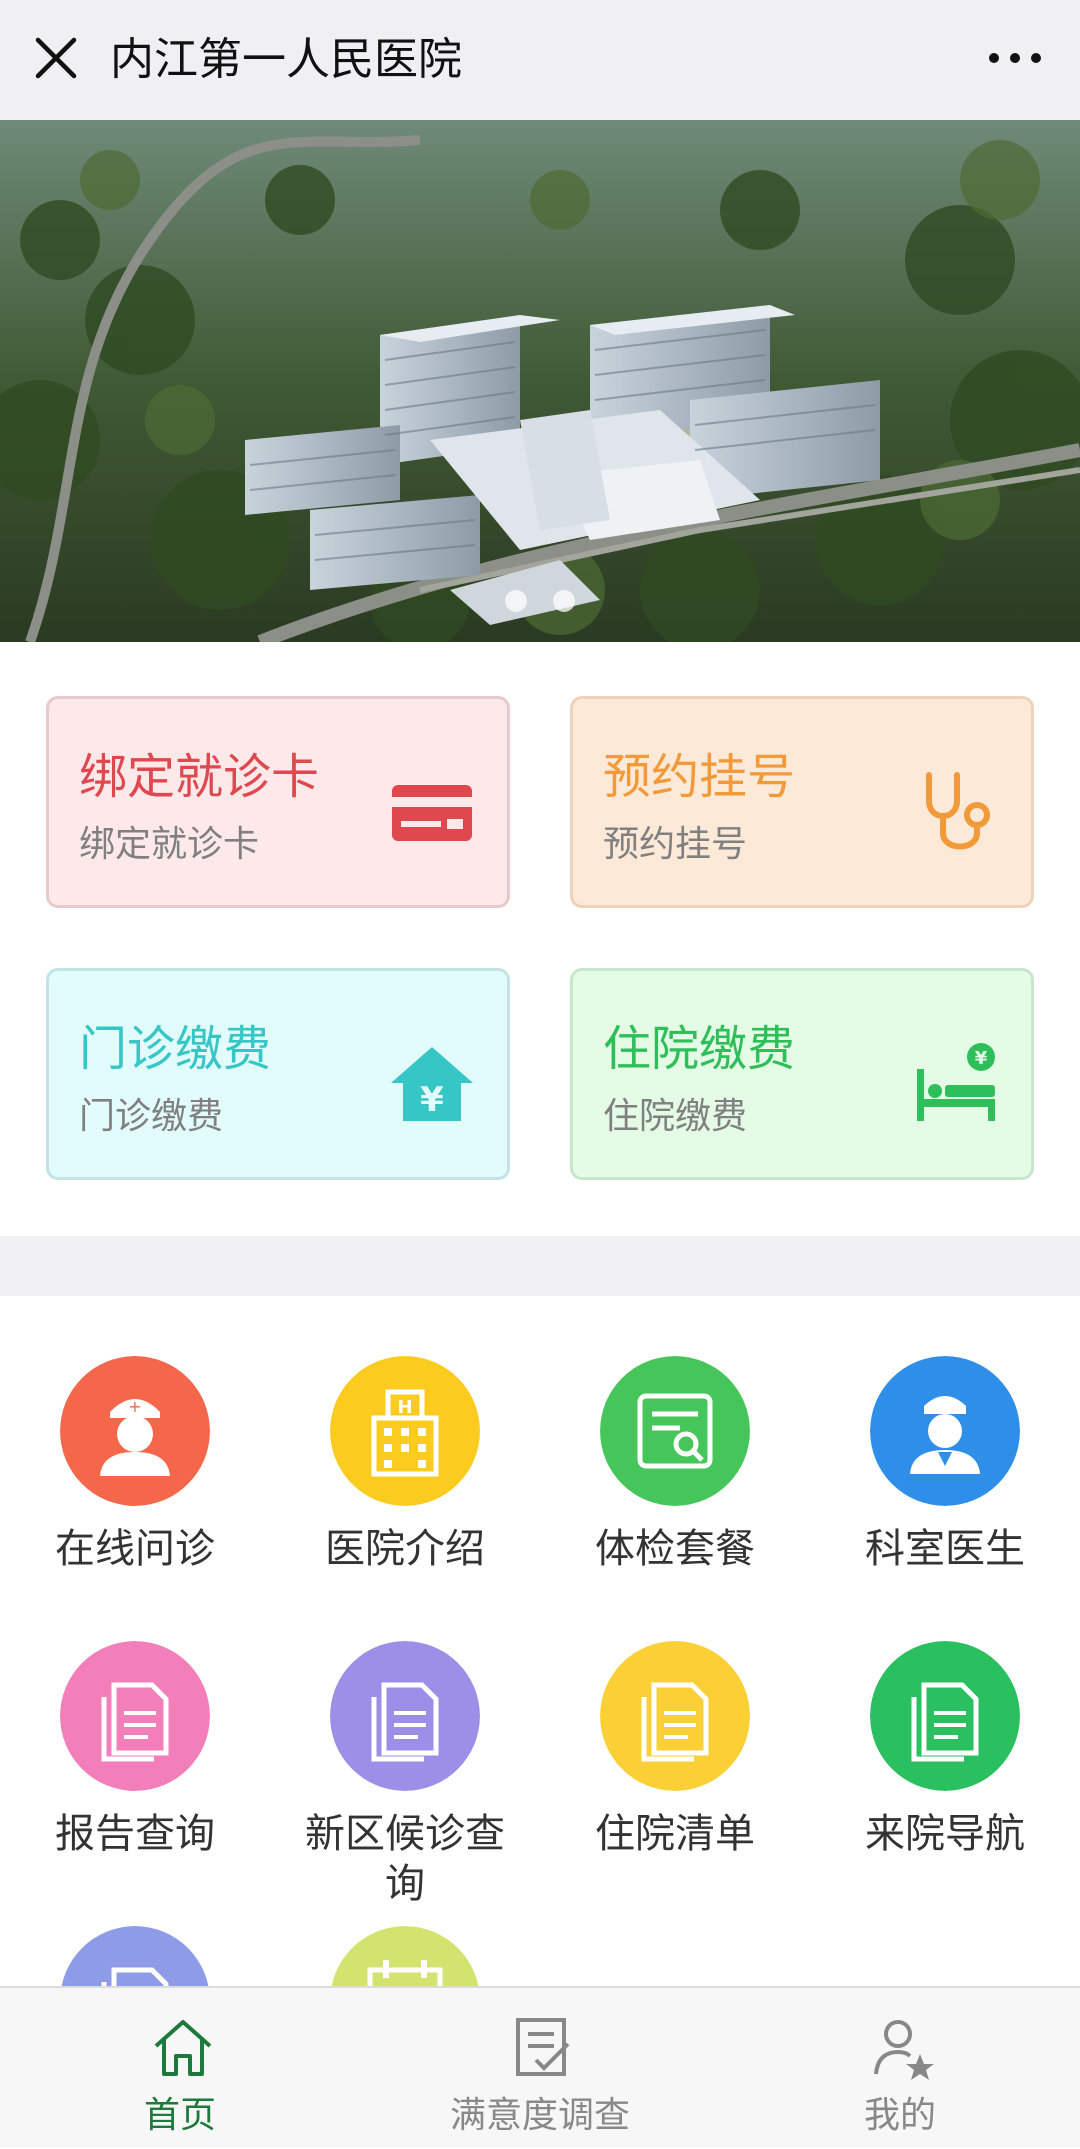 This screenshot has width=1080, height=2149. Describe the element at coordinates (958, 811) in the screenshot. I see `stethoscope-icon` at that location.